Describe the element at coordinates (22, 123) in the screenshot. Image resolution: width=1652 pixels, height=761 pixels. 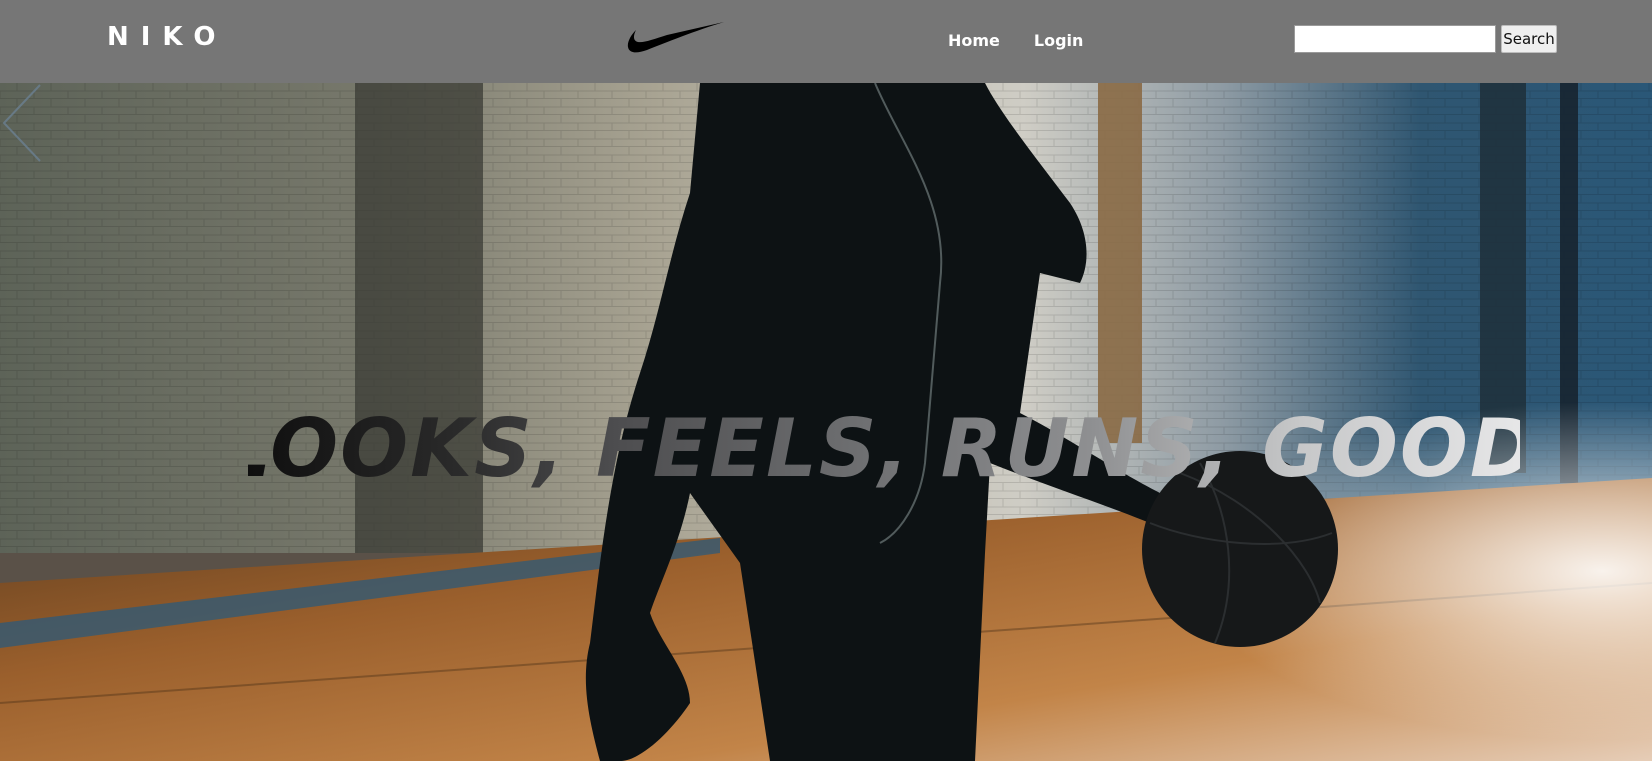
I see `chevron-right-icon` at that location.